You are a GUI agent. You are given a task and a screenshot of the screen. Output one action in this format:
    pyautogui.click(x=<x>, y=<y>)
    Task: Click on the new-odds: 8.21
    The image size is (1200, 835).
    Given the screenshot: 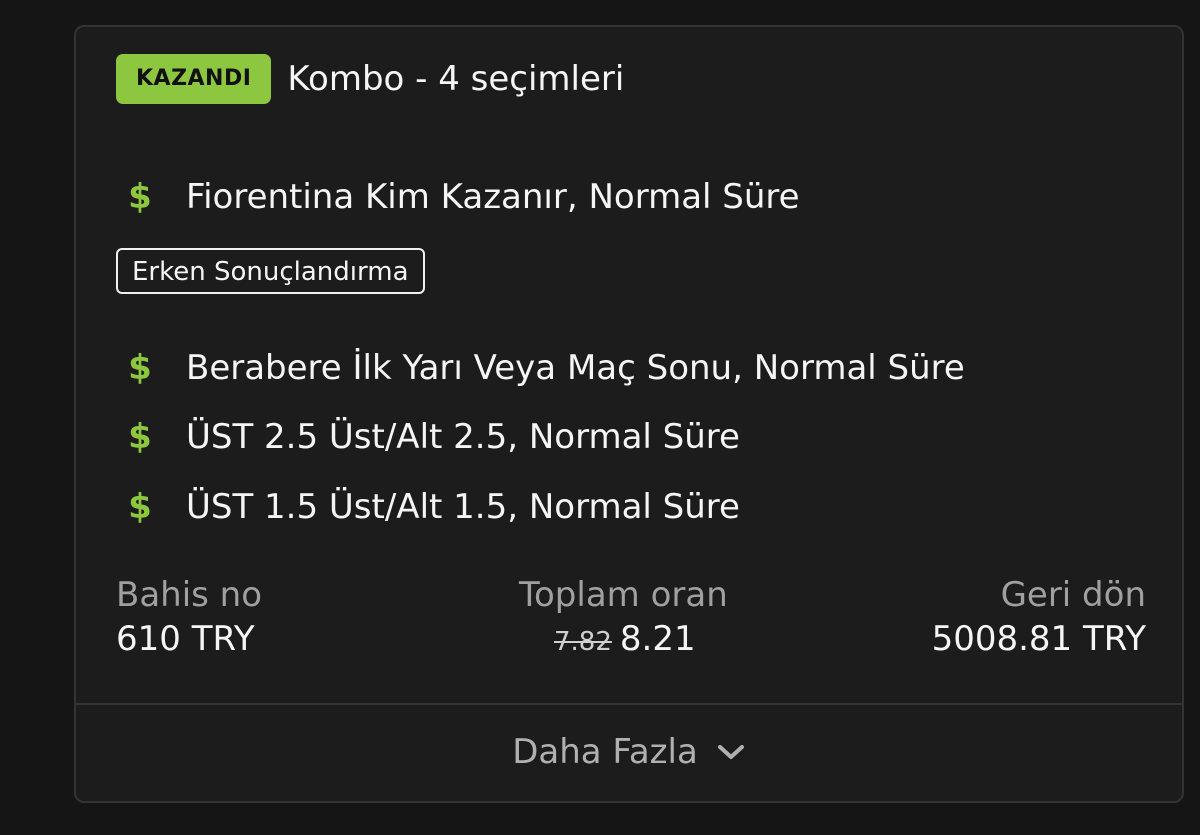 What is the action you would take?
    pyautogui.click(x=657, y=639)
    